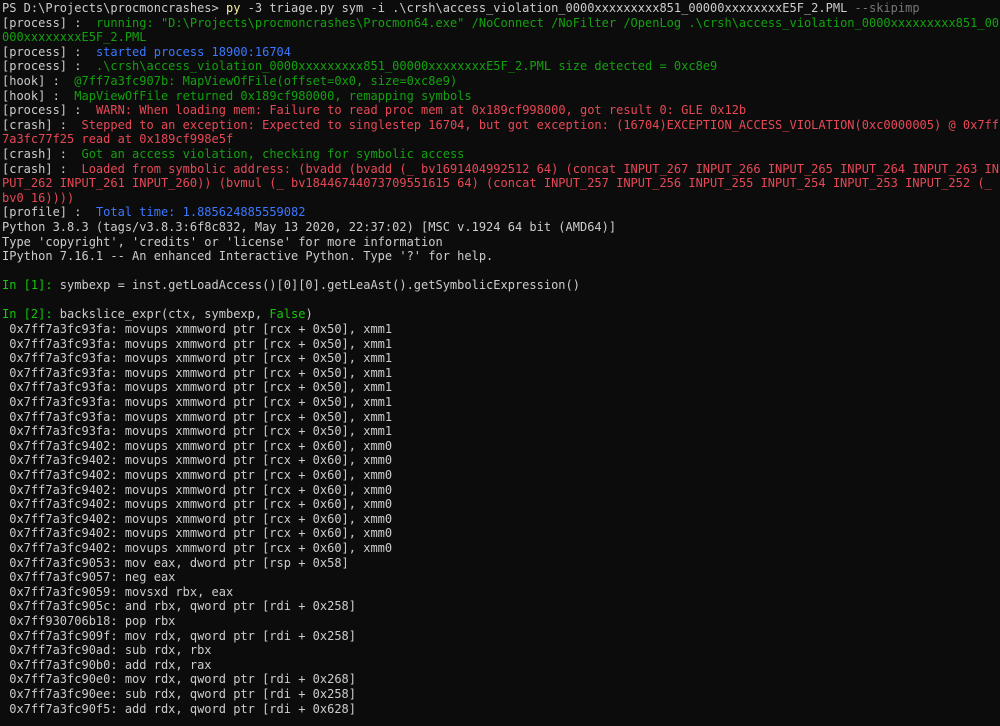  What do you see at coordinates (309, 314) in the screenshot?
I see `input-code-2b: )` at bounding box center [309, 314].